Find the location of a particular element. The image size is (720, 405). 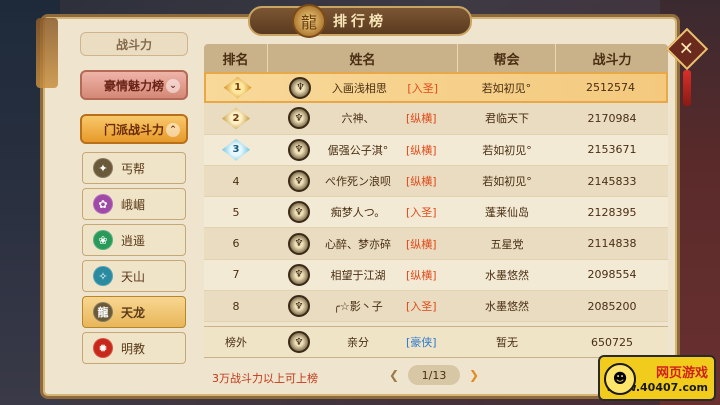

player-name: 入画浅相思 is located at coordinates (359, 88).